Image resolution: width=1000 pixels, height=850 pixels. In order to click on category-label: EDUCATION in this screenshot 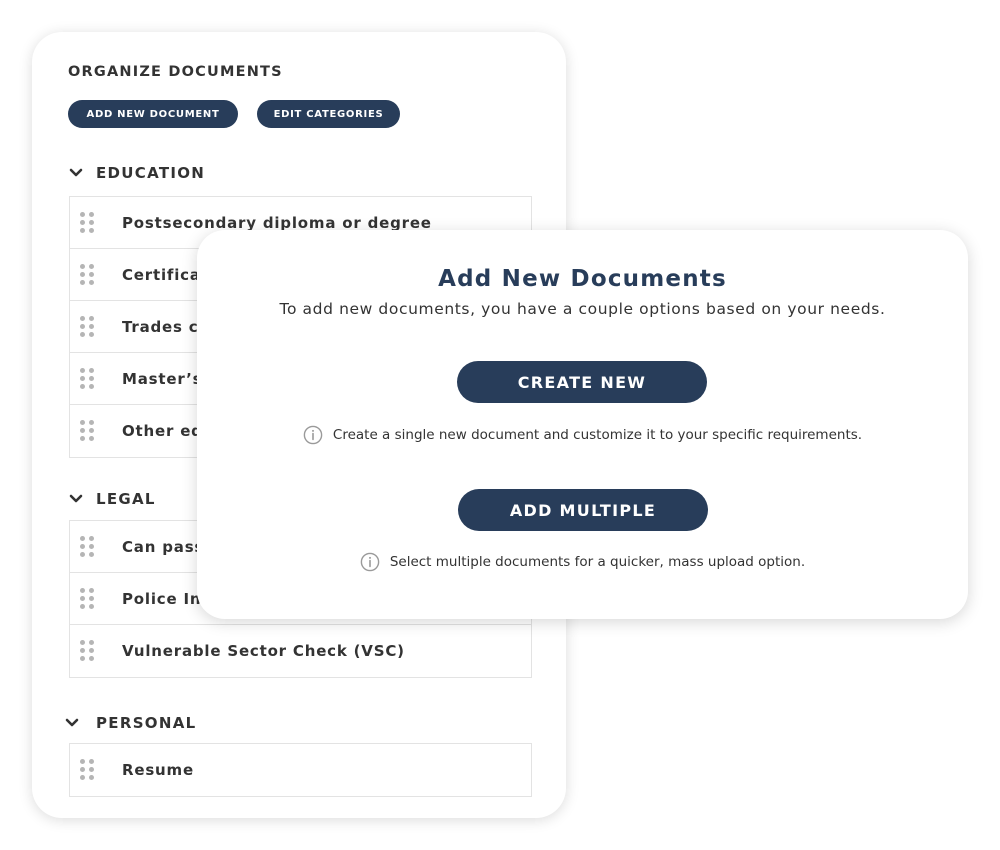, I will do `click(151, 173)`.